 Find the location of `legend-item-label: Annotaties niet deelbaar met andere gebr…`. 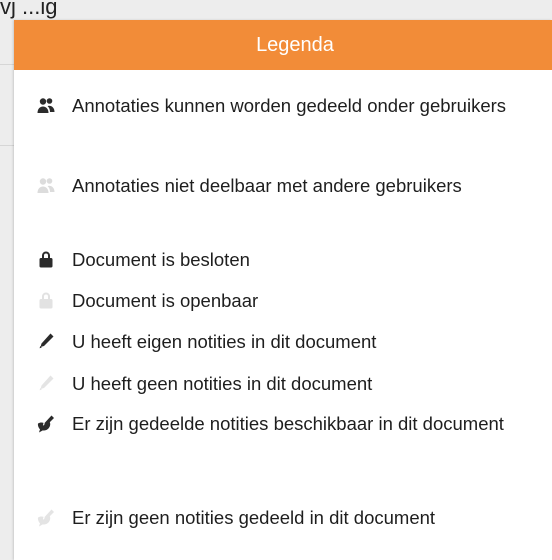

legend-item-label: Annotaties niet deelbaar met andere gebr… is located at coordinates (267, 185).